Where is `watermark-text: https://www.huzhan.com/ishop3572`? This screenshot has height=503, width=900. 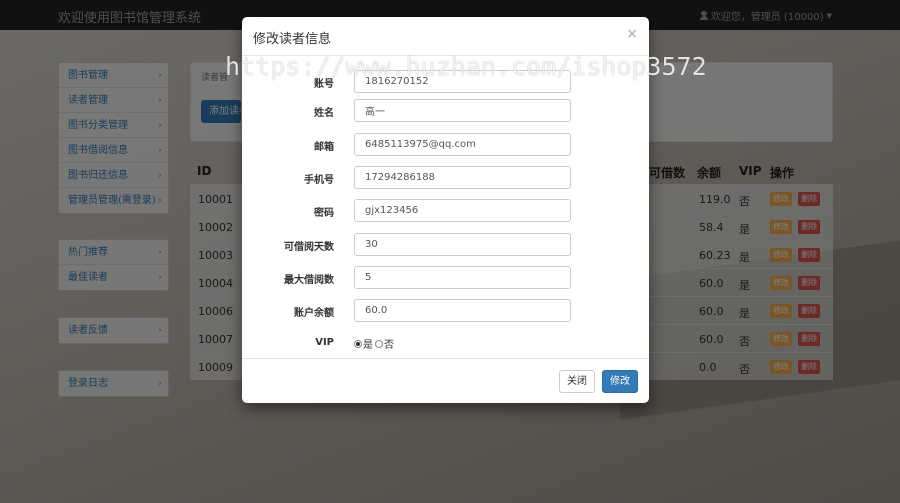 watermark-text: https://www.huzhan.com/ishop3572 is located at coordinates (466, 66).